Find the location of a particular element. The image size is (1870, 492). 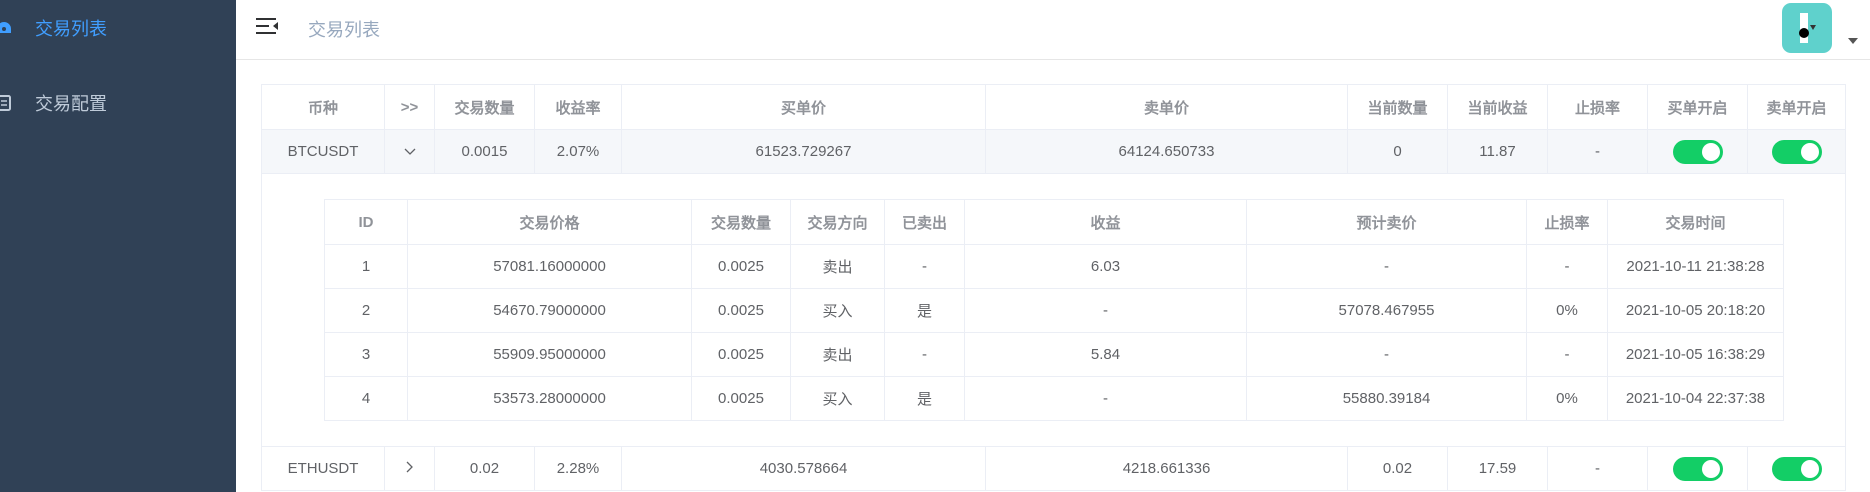

cell-est-sell: - is located at coordinates (1386, 354).